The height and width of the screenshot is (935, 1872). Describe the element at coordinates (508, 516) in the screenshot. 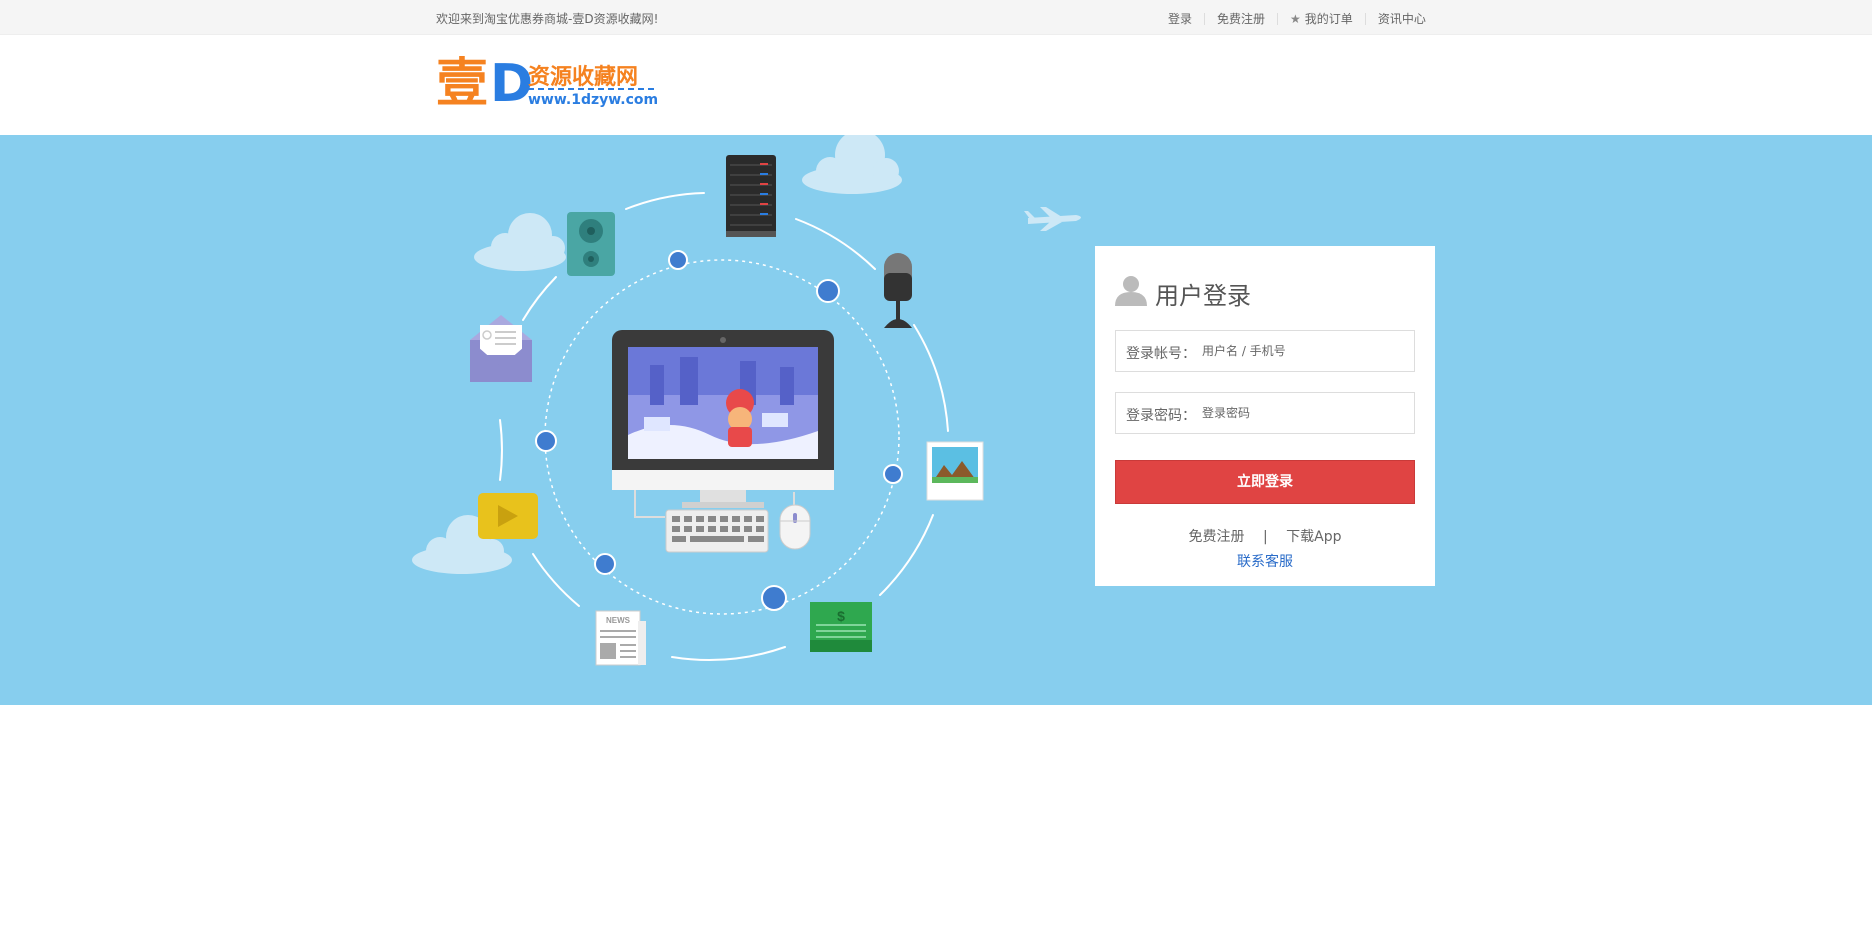

I see `play-icon` at that location.